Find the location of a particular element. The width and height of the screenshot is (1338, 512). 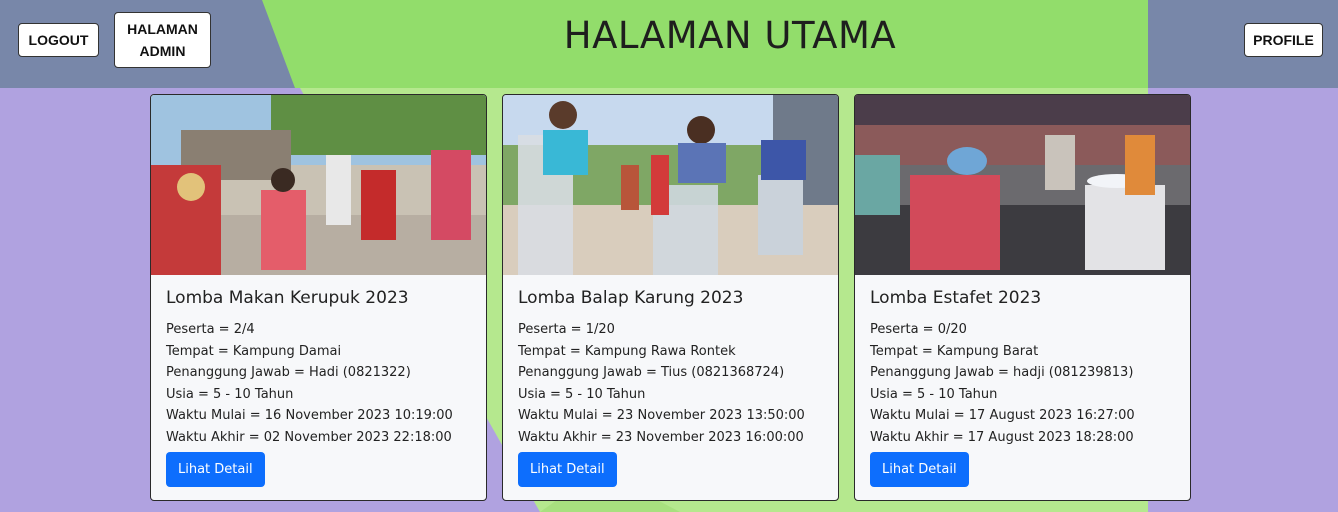

location-text: Tempat = Kampung Barat is located at coordinates (954, 351).